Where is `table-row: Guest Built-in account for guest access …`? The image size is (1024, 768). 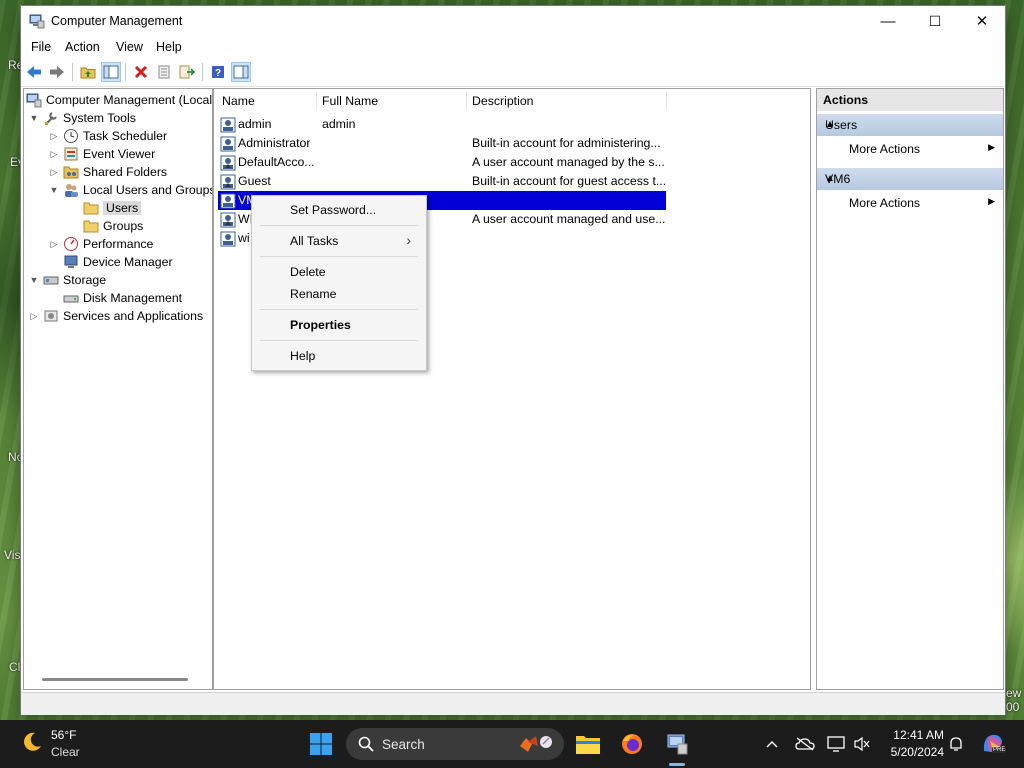 table-row: Guest Built-in account for guest access … is located at coordinates (442, 181).